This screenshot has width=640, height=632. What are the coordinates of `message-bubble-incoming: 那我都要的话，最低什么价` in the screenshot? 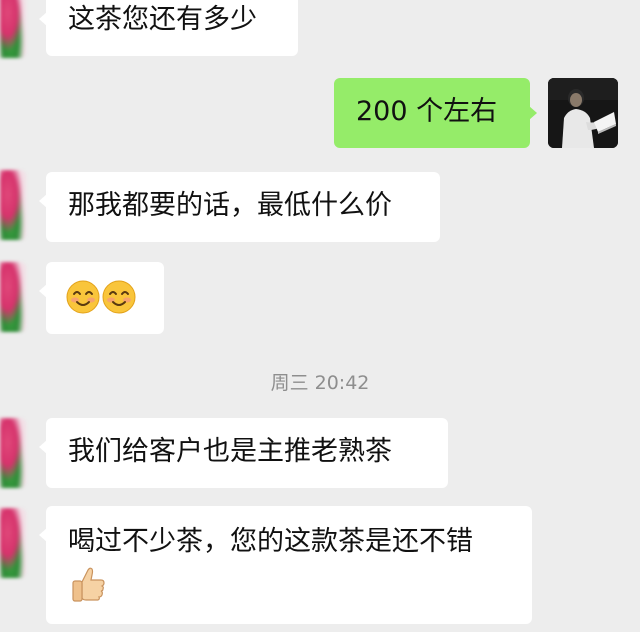 It's located at (239, 207).